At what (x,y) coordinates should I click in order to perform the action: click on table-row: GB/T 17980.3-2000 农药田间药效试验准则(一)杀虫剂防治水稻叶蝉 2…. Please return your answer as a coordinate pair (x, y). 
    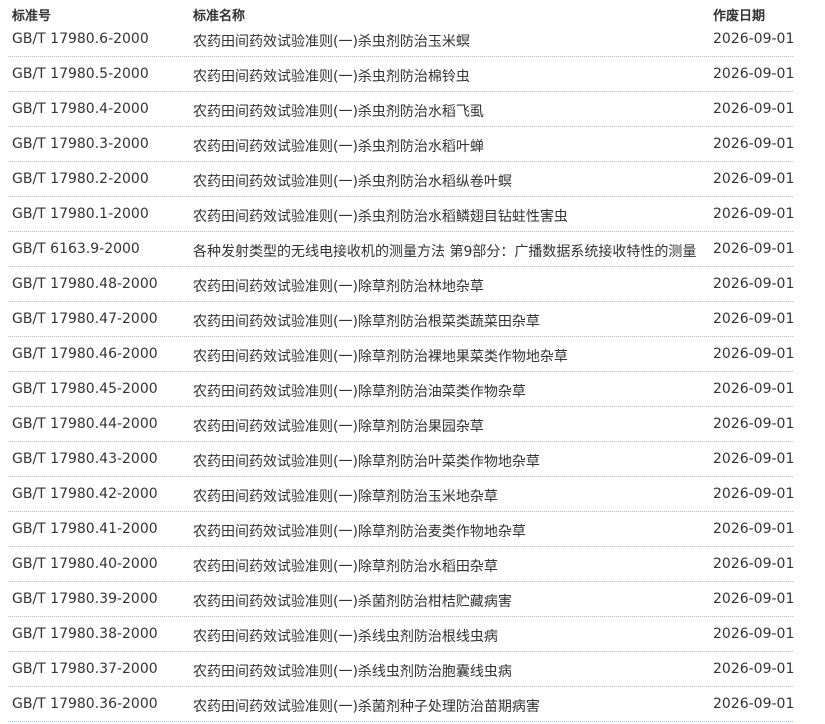
    Looking at the image, I should click on (401, 144).